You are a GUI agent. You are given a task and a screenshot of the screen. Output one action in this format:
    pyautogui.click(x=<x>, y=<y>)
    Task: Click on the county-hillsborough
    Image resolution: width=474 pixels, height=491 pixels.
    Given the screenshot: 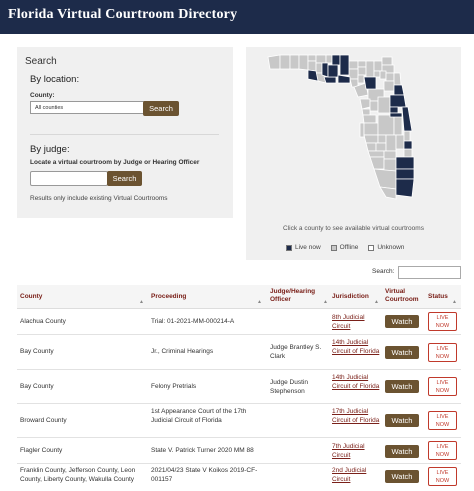 What is the action you would take?
    pyautogui.click(x=371, y=129)
    